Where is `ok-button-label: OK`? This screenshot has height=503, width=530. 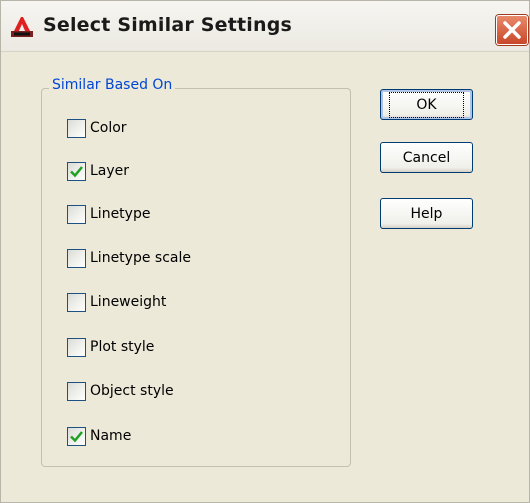 ok-button-label: OK is located at coordinates (426, 104).